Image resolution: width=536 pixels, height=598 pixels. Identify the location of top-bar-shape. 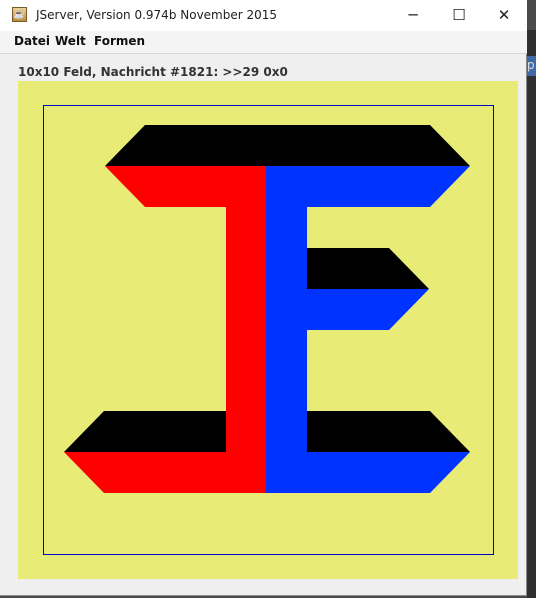
(287, 145).